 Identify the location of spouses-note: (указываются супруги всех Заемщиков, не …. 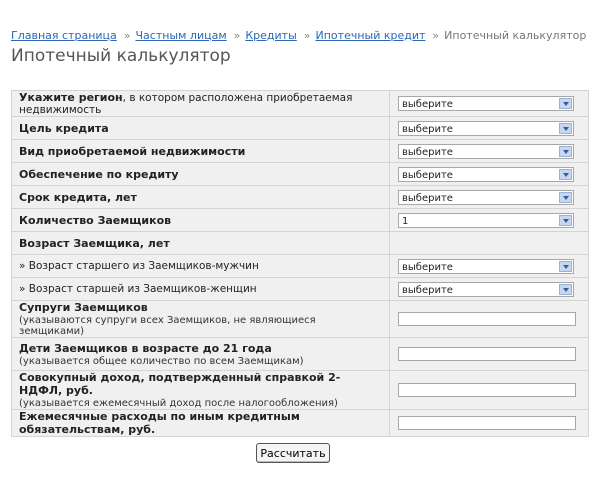
(167, 326).